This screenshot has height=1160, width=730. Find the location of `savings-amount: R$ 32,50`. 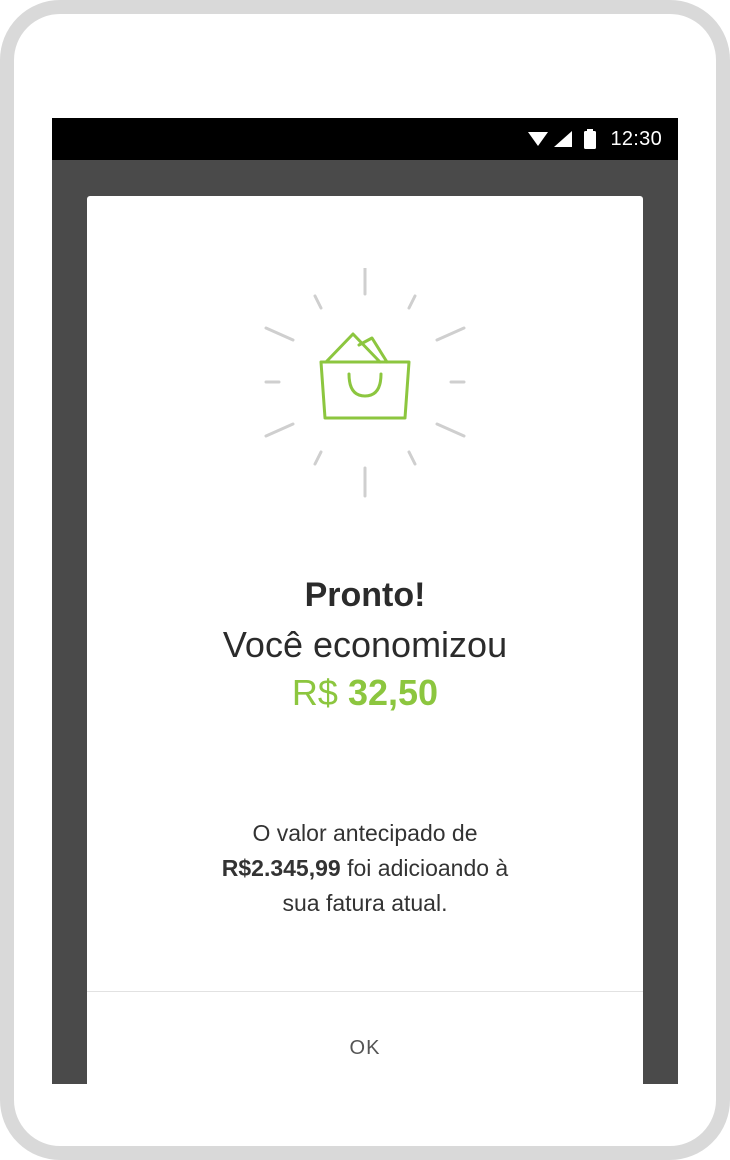

savings-amount: R$ 32,50 is located at coordinates (365, 693).